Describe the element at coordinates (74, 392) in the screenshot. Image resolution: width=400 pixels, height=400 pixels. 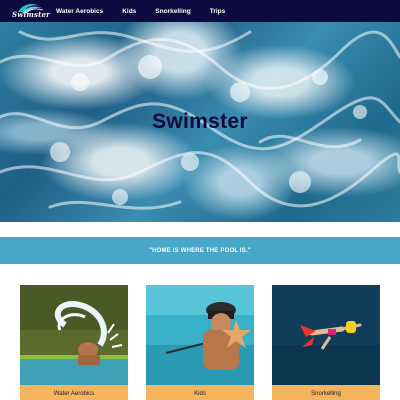
I see `card-label-water-aerobics: Water Aerobics` at that location.